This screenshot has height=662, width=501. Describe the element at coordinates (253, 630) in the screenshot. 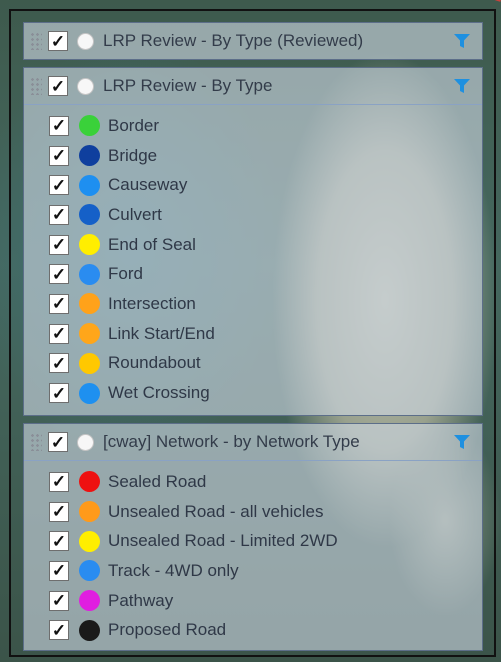

I see `legend-item: ✓ Proposed Road` at that location.